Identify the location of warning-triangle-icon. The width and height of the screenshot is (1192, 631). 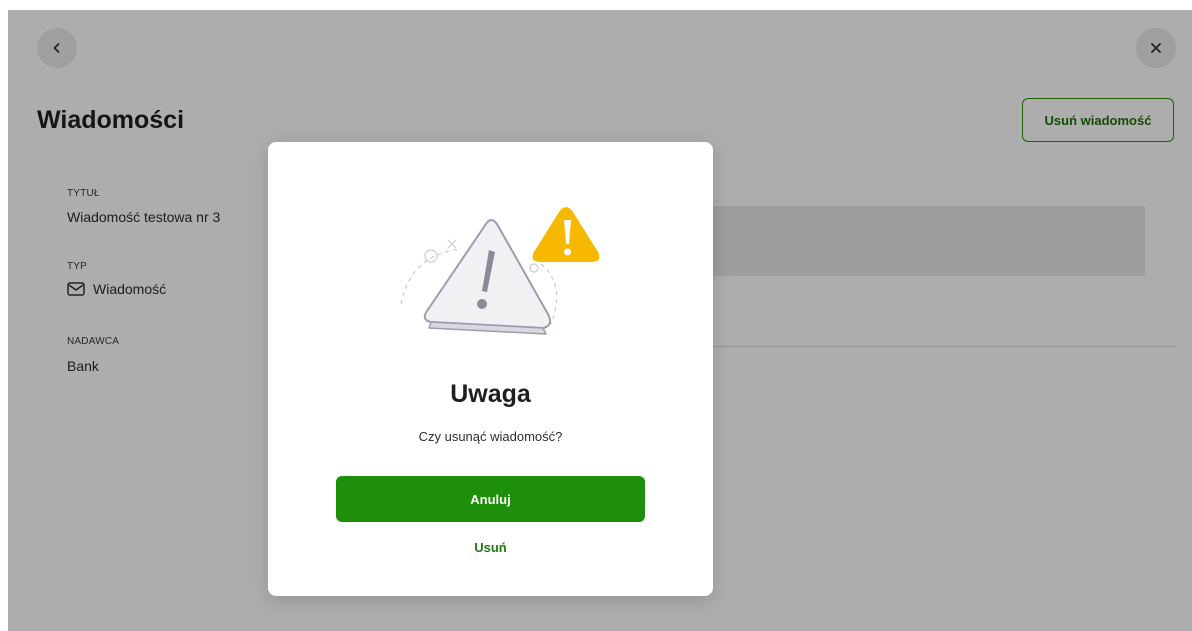
(500, 271).